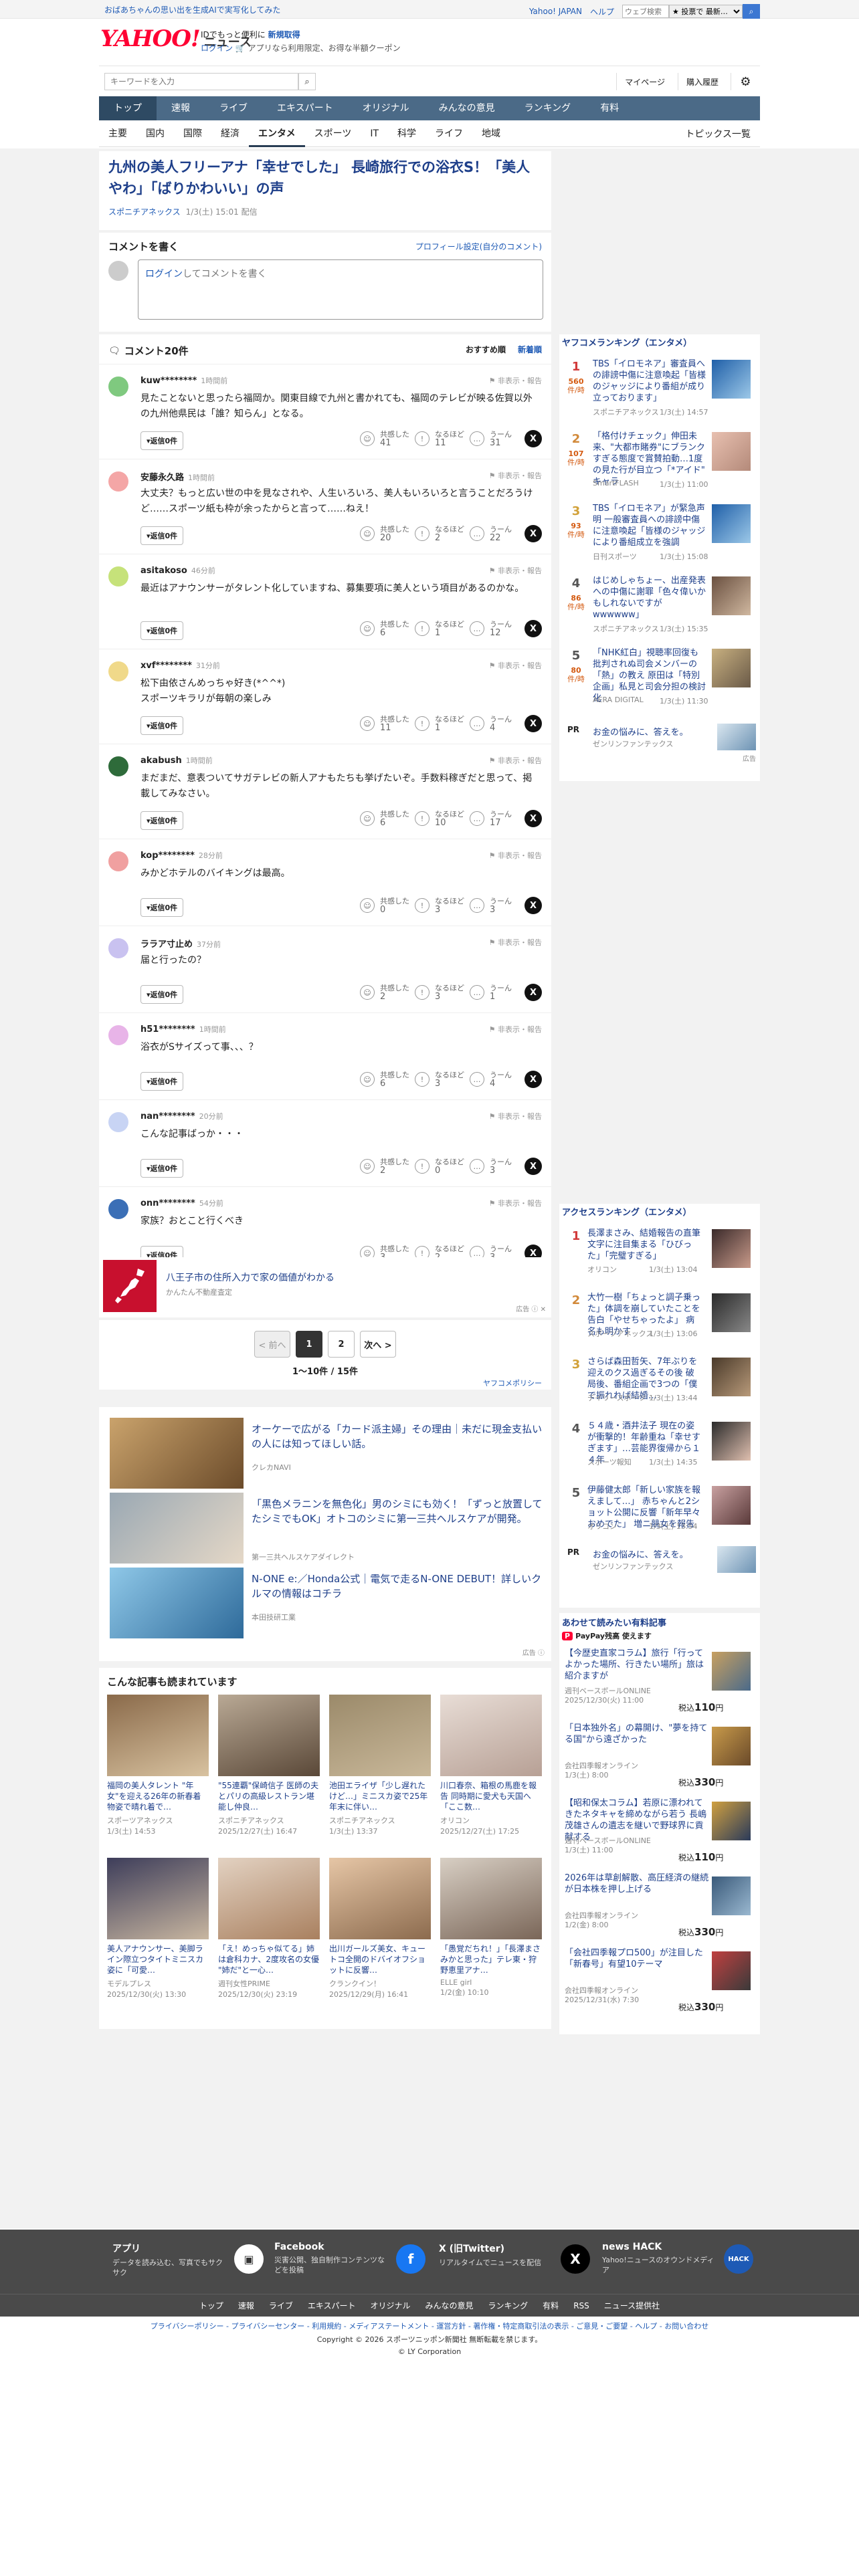 This screenshot has width=859, height=2576. What do you see at coordinates (333, 133) in the screenshot?
I see `cat-sports: スポーツ` at bounding box center [333, 133].